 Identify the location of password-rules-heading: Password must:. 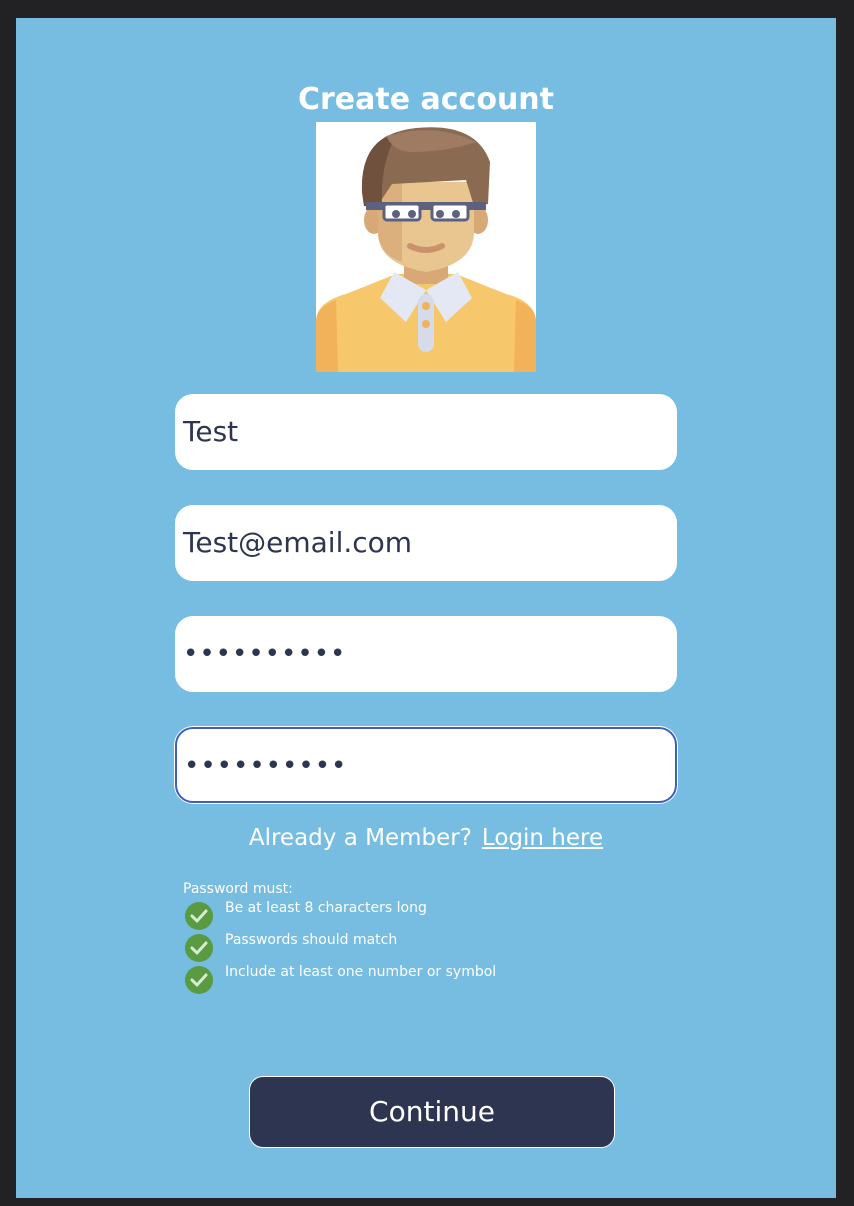
(238, 889).